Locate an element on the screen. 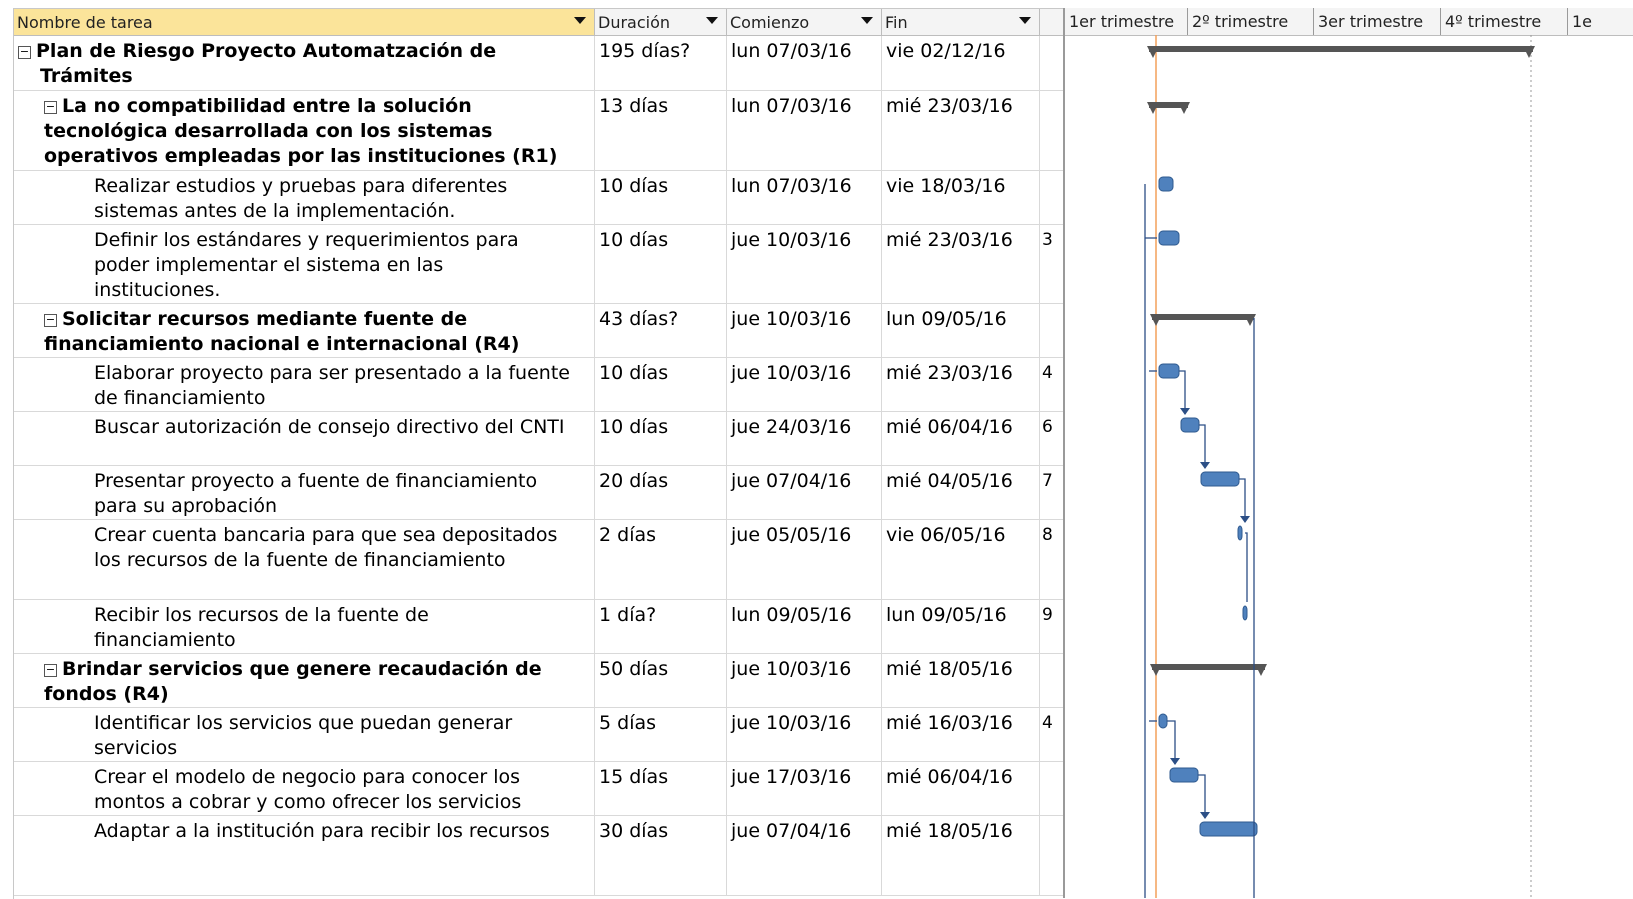  task-duration-cell: 195 días? is located at coordinates (661, 63).